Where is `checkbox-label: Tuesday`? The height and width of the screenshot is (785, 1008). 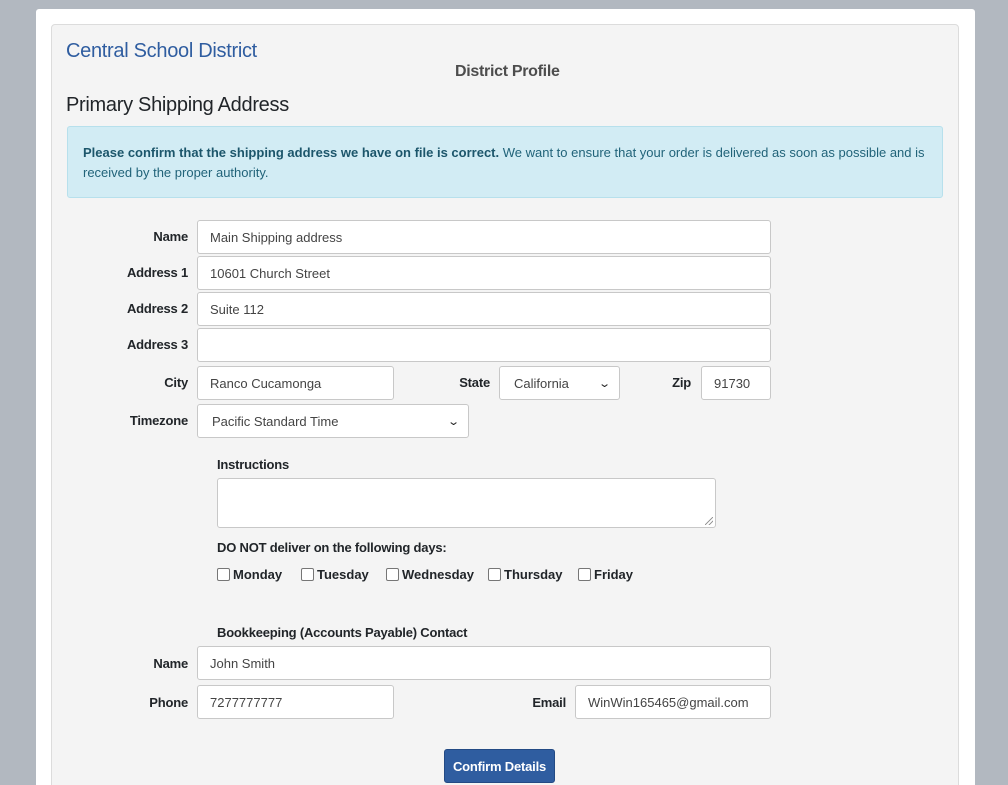 checkbox-label: Tuesday is located at coordinates (343, 574).